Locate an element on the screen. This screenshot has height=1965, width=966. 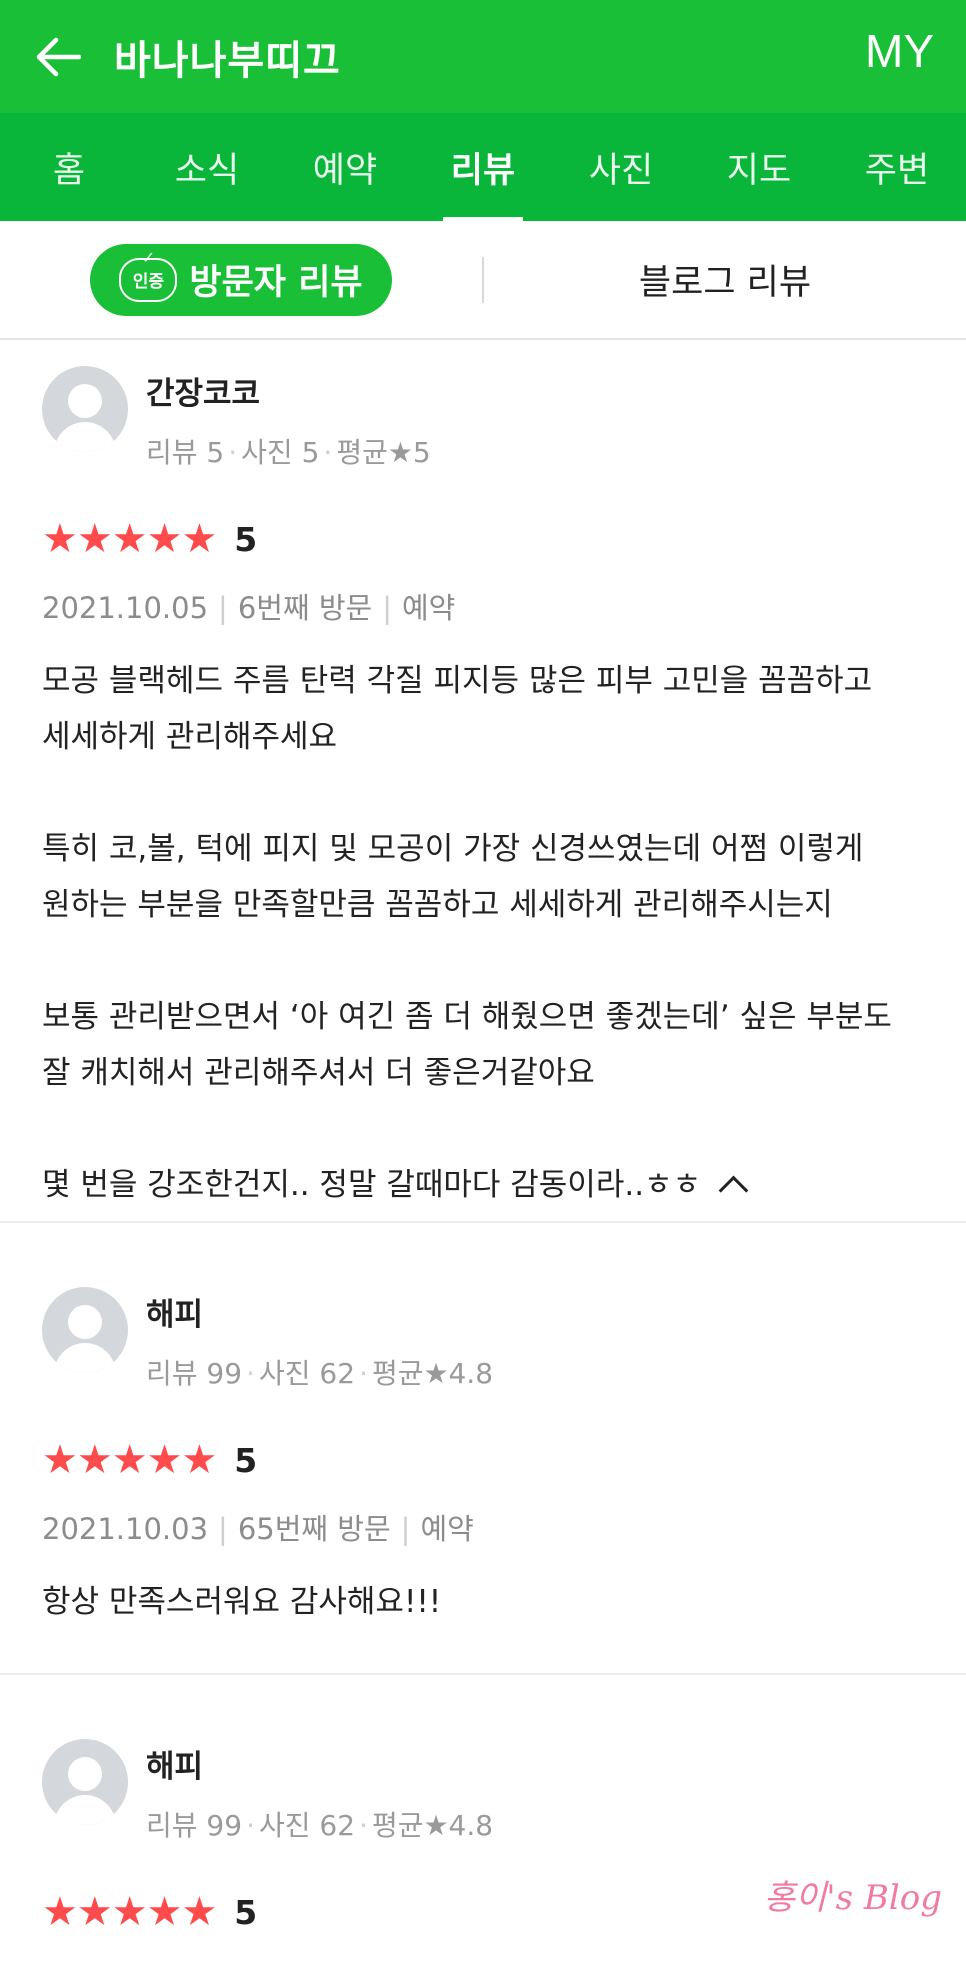
my-button: MY is located at coordinates (899, 51).